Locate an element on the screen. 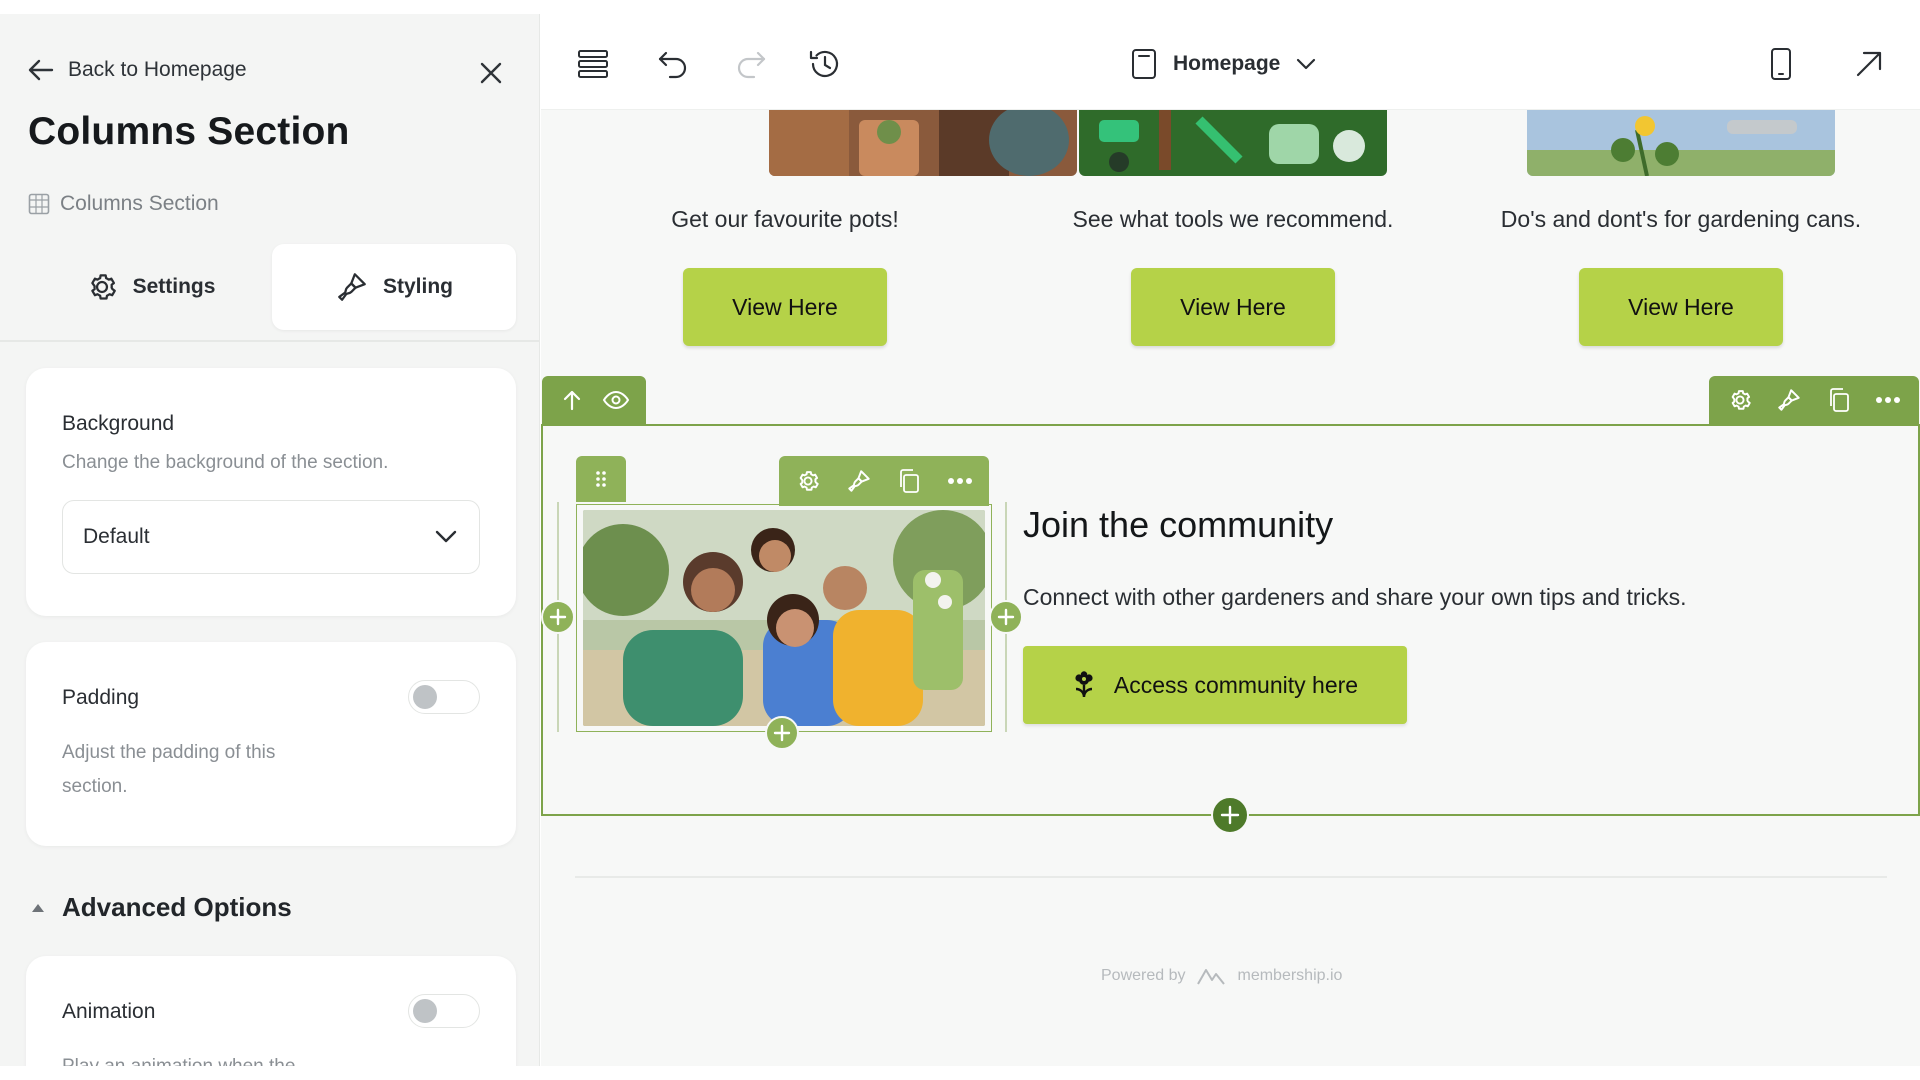 This screenshot has width=1920, height=1080. column-2-text: See what tools we recommend. is located at coordinates (1233, 219).